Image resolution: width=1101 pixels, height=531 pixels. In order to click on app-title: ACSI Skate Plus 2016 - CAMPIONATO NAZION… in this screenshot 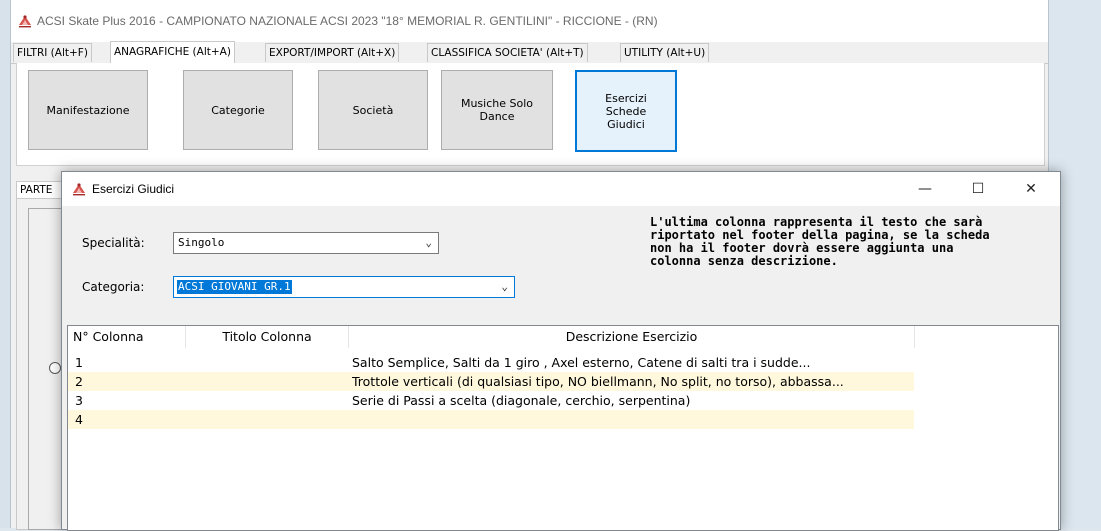, I will do `click(347, 21)`.